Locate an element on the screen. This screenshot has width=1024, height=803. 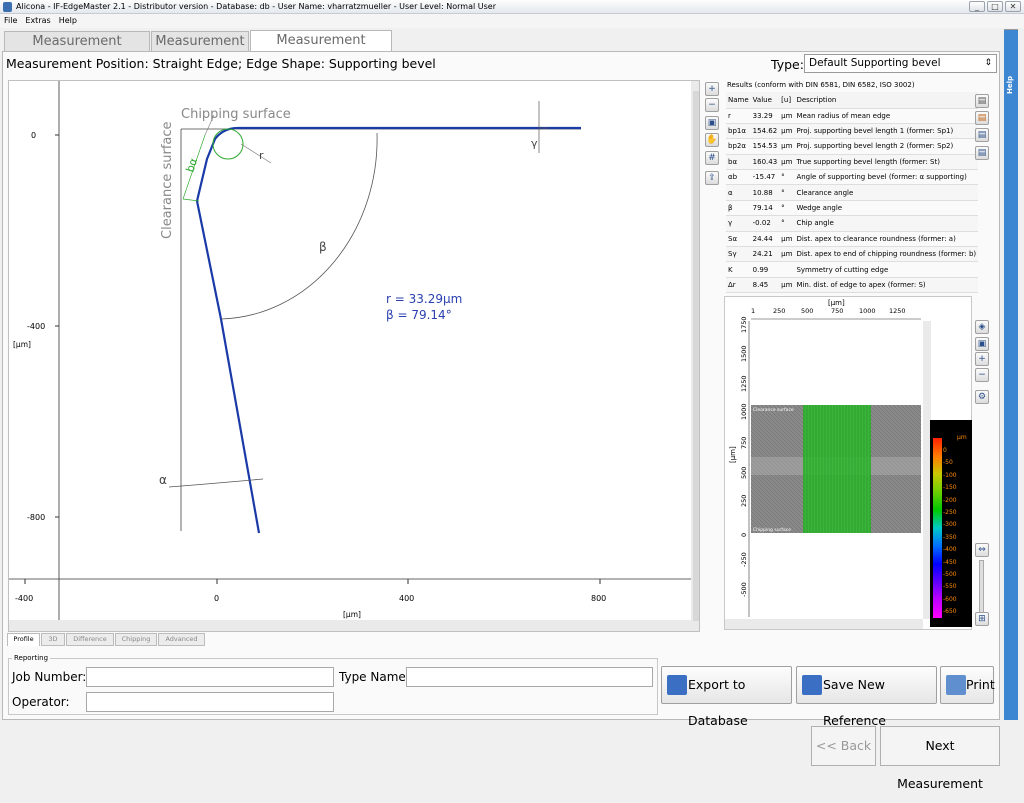
print-table-icon: ▤ is located at coordinates (982, 153).